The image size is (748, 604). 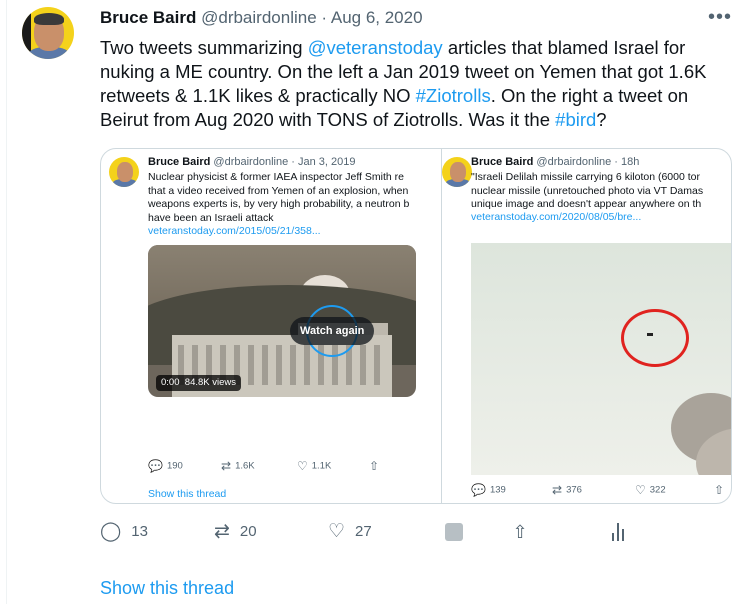 What do you see at coordinates (245, 466) in the screenshot?
I see `embedded-retweet-count: 1.6K` at bounding box center [245, 466].